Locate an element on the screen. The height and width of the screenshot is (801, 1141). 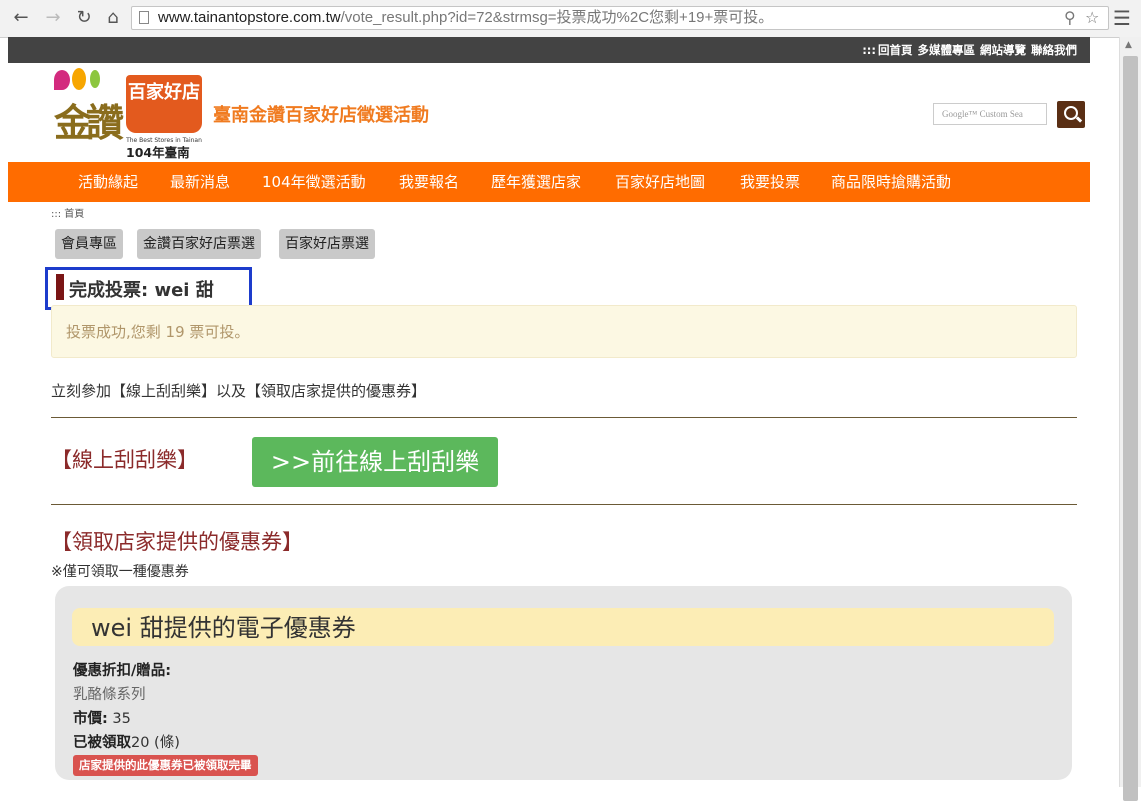
page-title: 完成投票: wei 甜 is located at coordinates (141, 290).